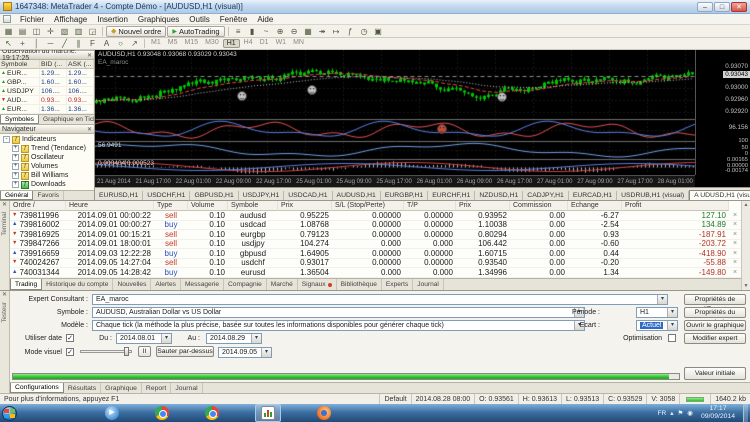 The image size is (750, 422). Describe the element at coordinates (357, 195) in the screenshot. I see `chart-tab: AUDUSD,H1` at that location.